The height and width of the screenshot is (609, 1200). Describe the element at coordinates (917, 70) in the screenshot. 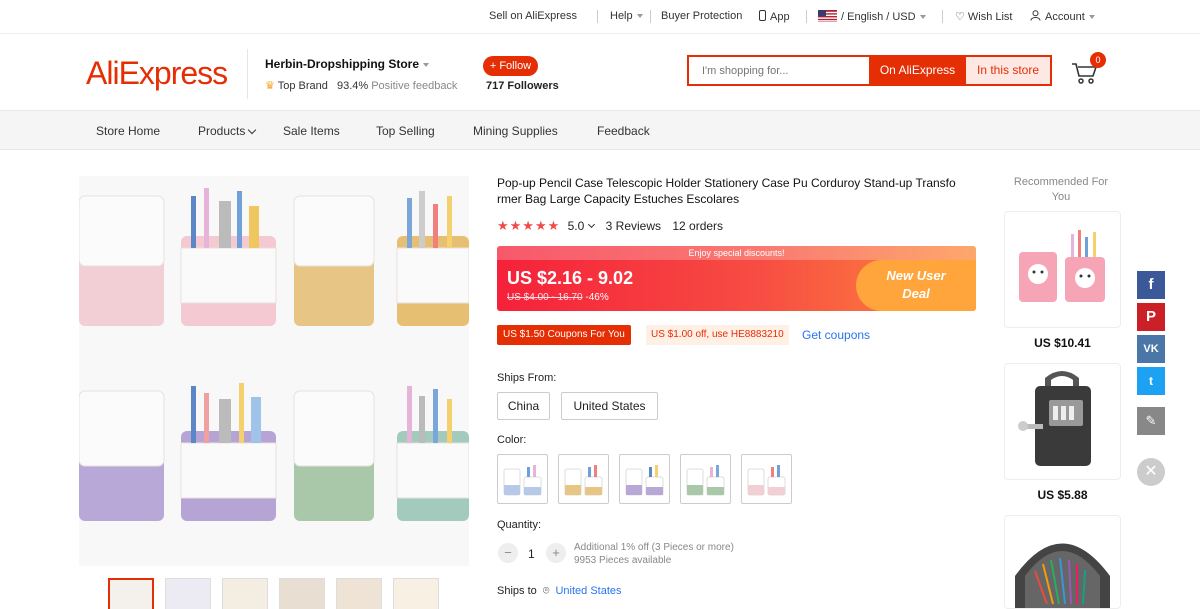

I see `search-on-aliexpress-button: On AliExpress` at that location.